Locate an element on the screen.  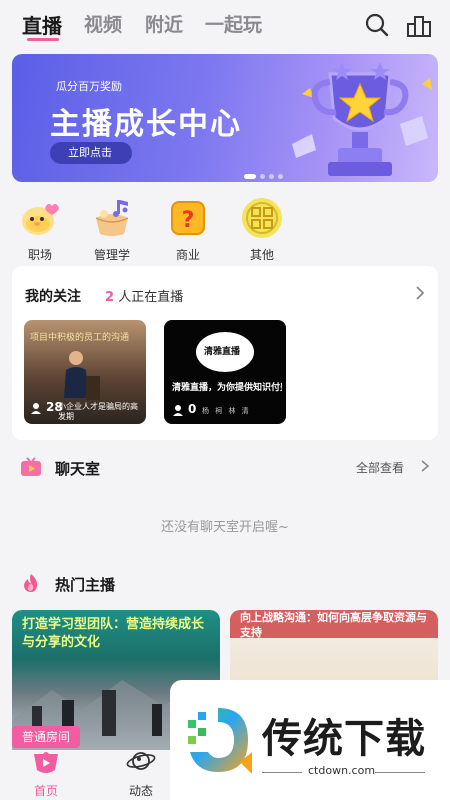
stream-logo-text: 清雅直播 is located at coordinates (222, 352).